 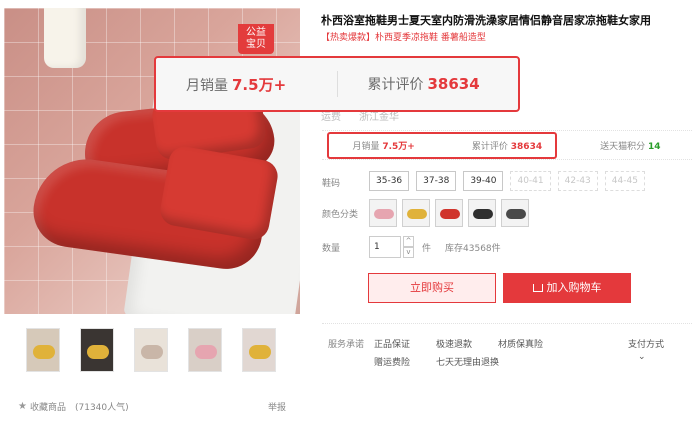 I want to click on increment-button: ^, so click(x=408, y=241).